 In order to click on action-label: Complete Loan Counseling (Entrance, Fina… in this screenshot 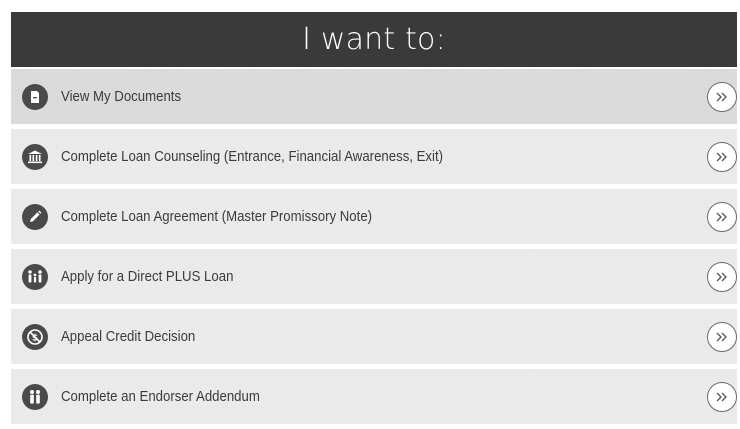, I will do `click(252, 156)`.